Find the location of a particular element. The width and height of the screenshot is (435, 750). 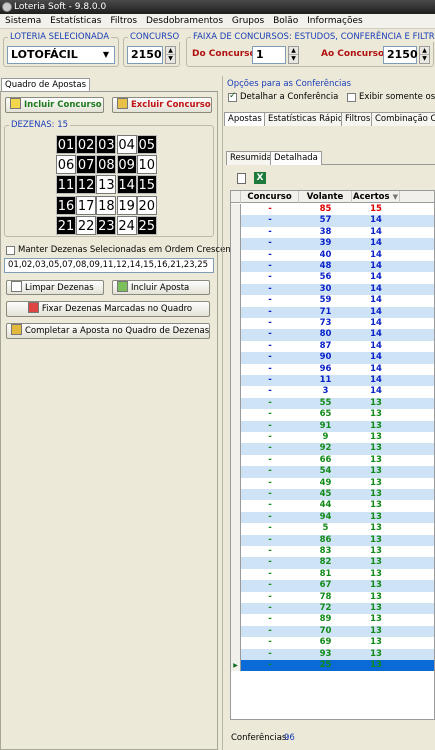

table-row: - 82 13 is located at coordinates (332, 563).